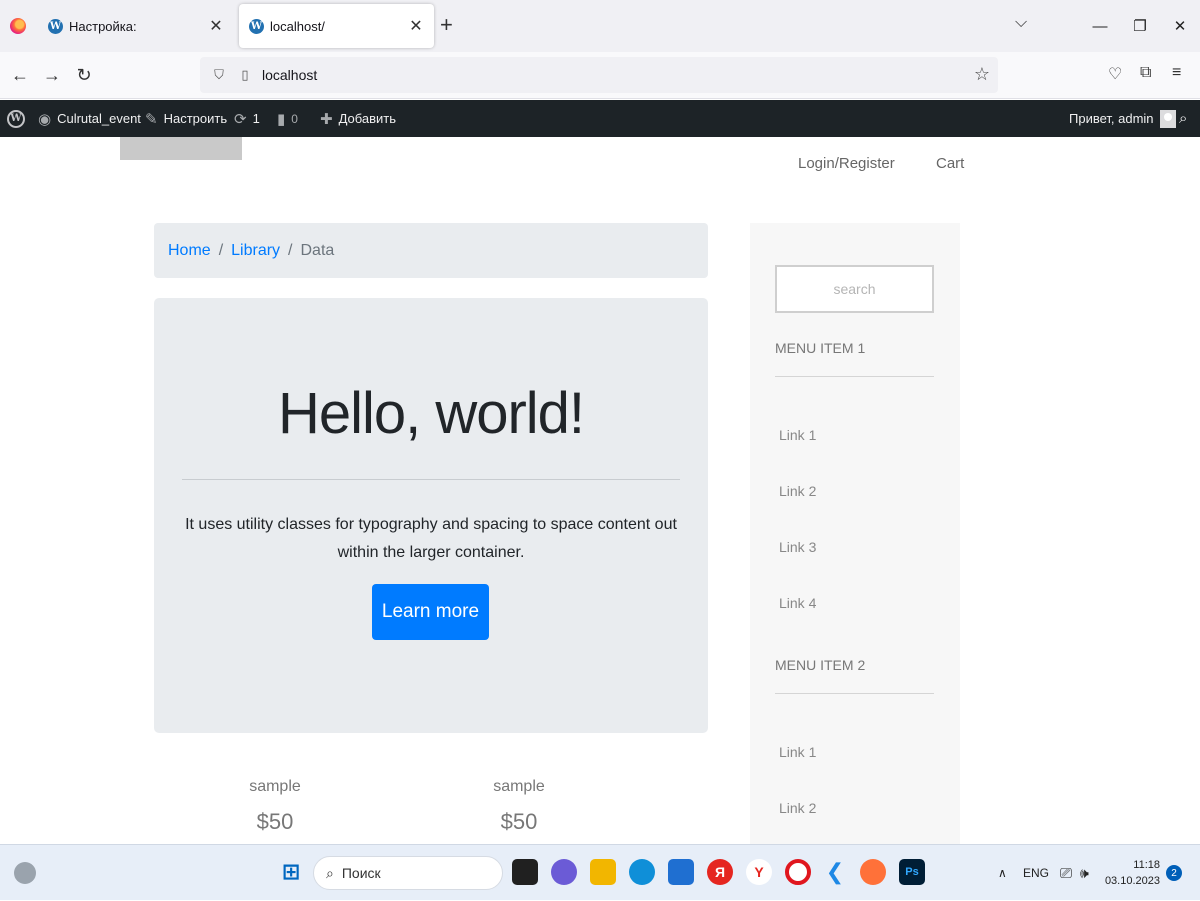 The width and height of the screenshot is (1200, 901). What do you see at coordinates (291, 872) in the screenshot?
I see `start-windows-icon: ⊞` at bounding box center [291, 872].